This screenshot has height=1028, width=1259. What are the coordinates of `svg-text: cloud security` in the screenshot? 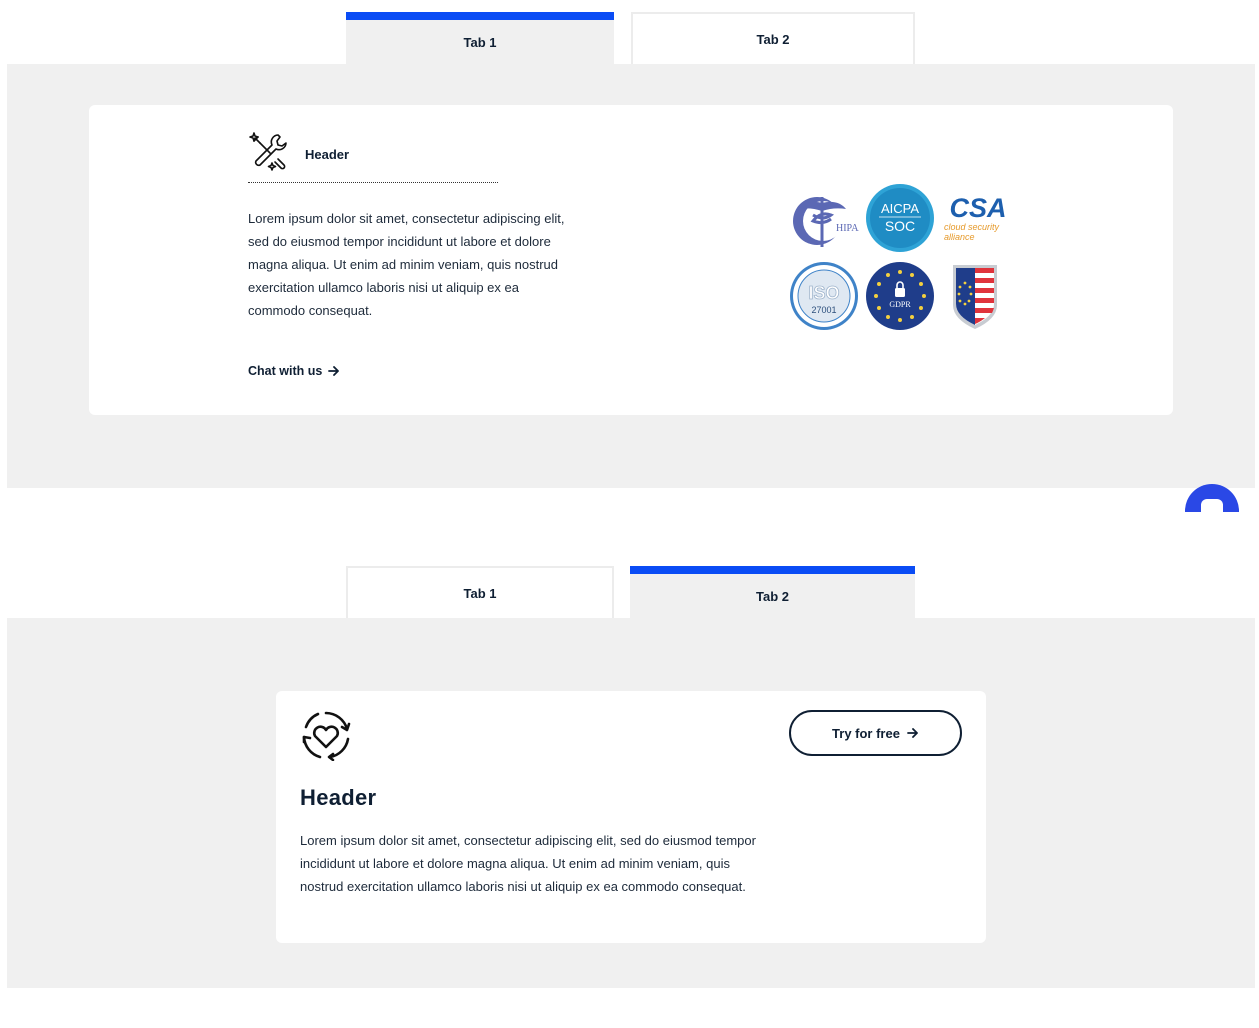 It's located at (972, 227).